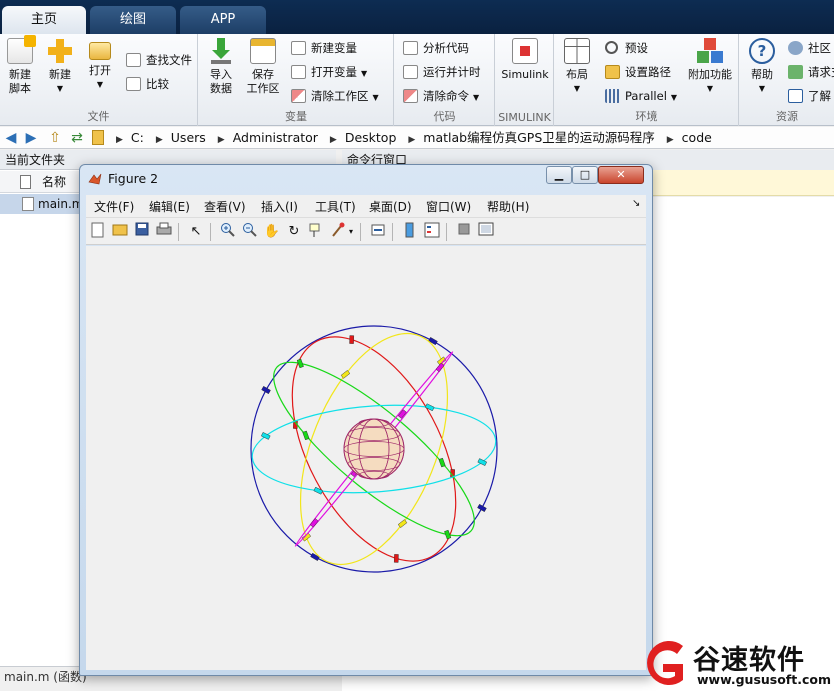 Image resolution: width=834 pixels, height=691 pixels. What do you see at coordinates (133, 20) in the screenshot?
I see `tab-plots: 绘图` at bounding box center [133, 20].